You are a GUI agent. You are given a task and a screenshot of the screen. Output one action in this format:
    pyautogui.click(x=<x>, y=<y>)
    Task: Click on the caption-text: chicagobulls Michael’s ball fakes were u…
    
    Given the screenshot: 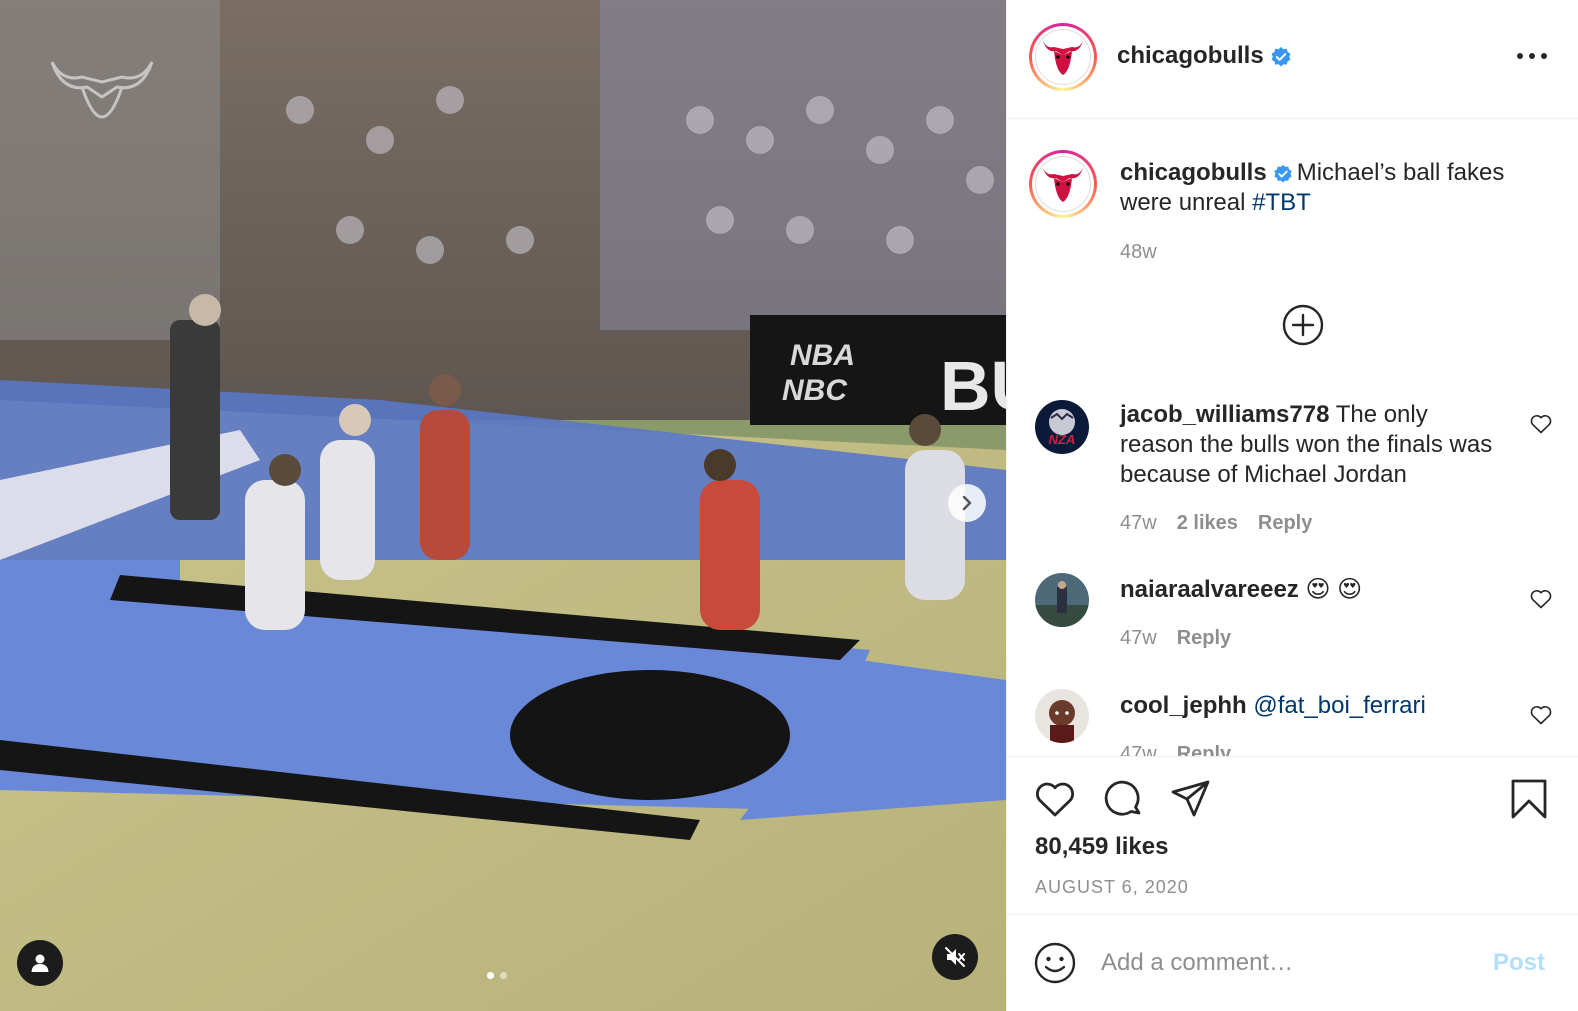 What is the action you would take?
    pyautogui.click(x=1330, y=188)
    